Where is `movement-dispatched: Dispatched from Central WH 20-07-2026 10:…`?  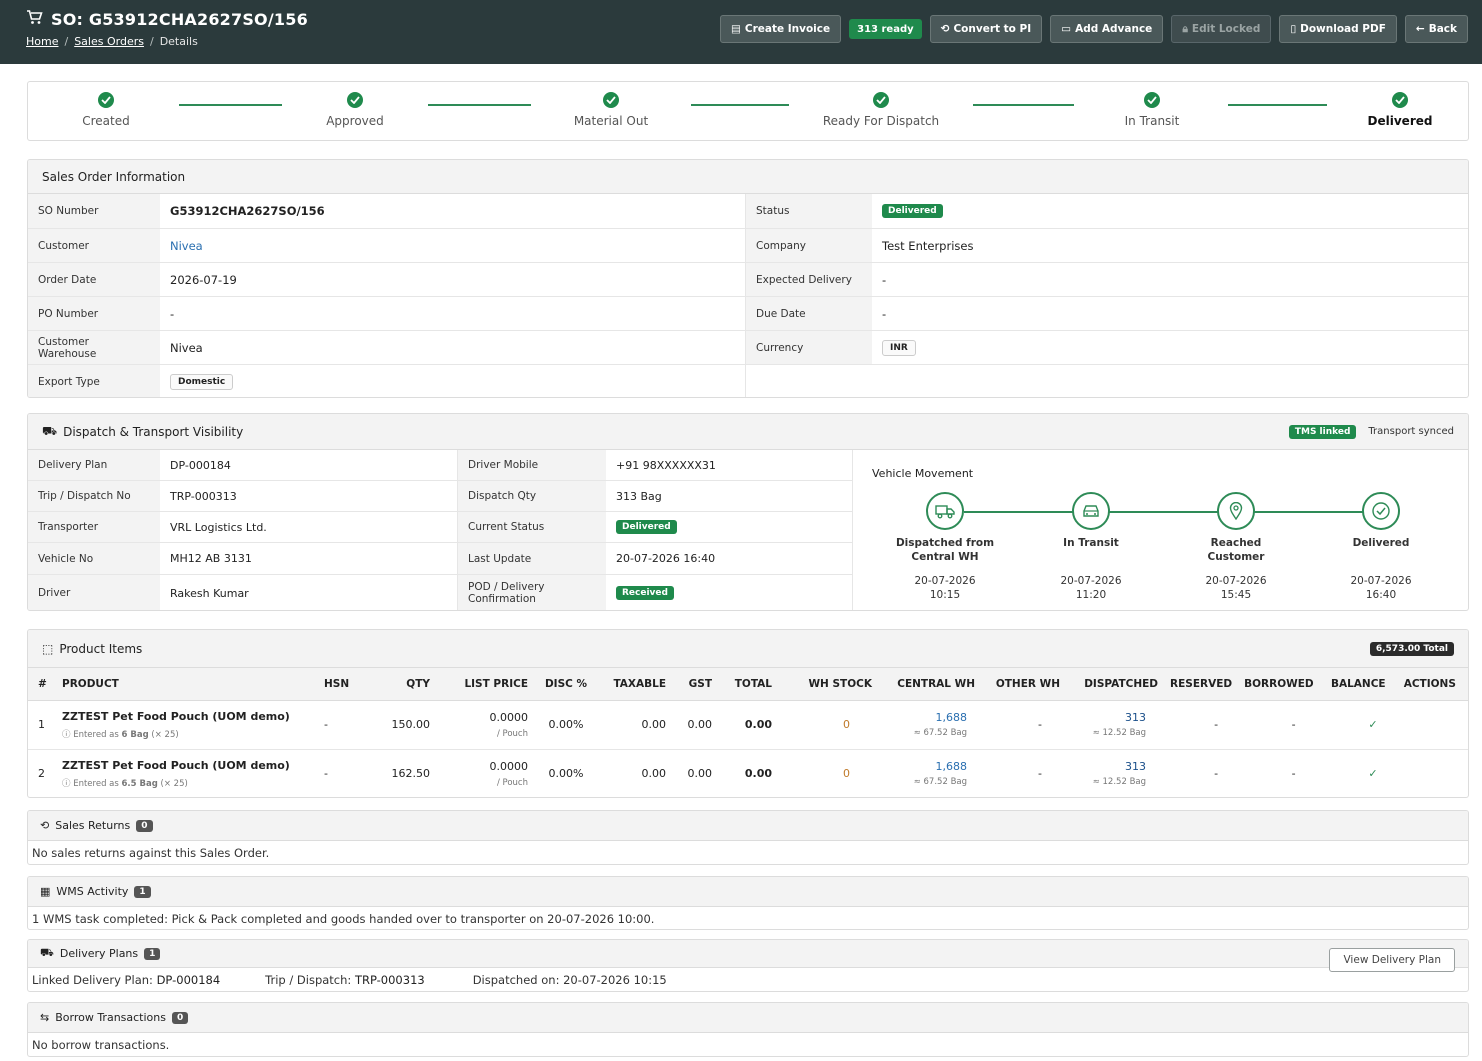 movement-dispatched: Dispatched from Central WH 20-07-2026 10:… is located at coordinates (945, 547).